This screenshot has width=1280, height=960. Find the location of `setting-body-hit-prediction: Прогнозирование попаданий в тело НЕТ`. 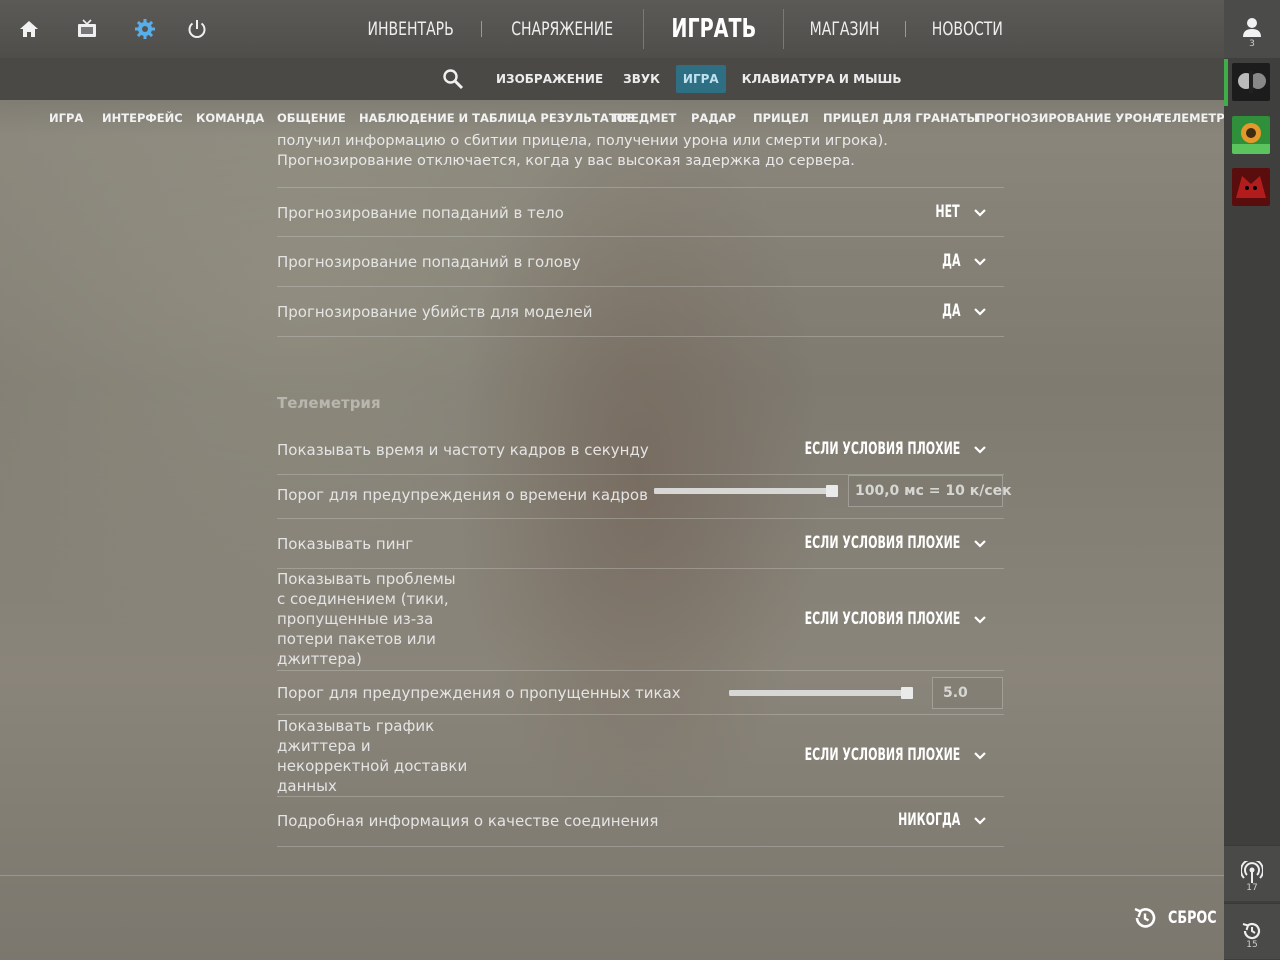

setting-body-hit-prediction: Прогнозирование попаданий в тело НЕТ is located at coordinates (640, 212).